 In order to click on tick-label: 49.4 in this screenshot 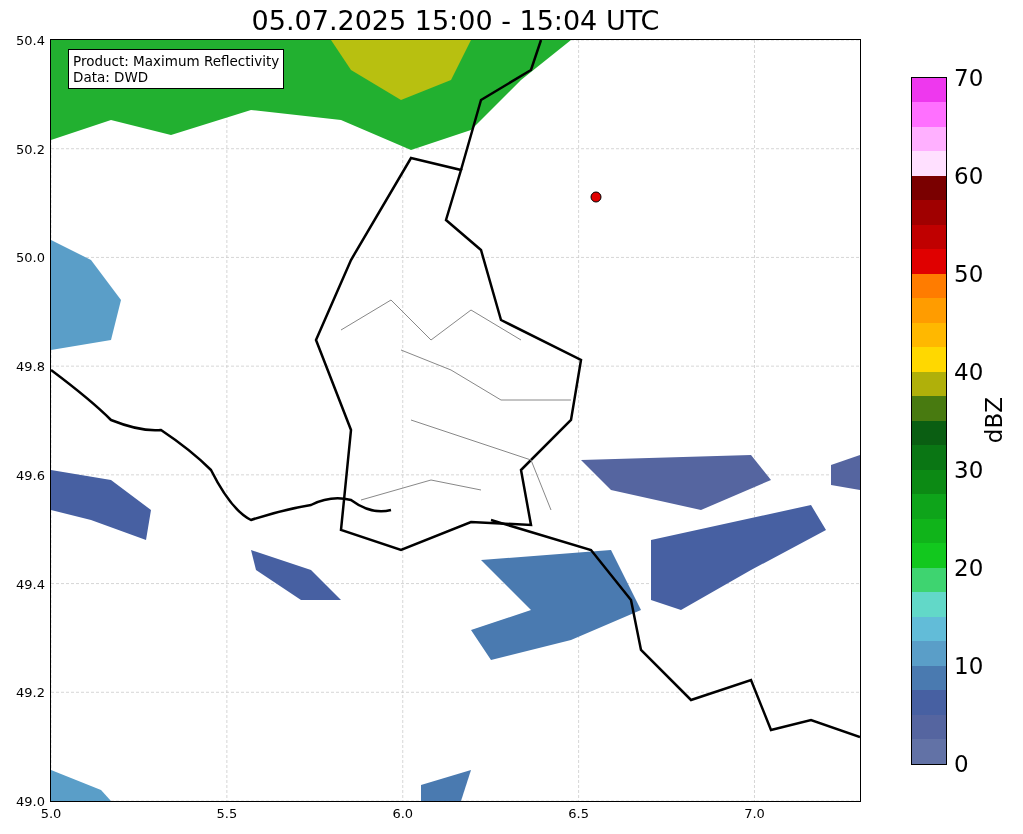, I will do `click(30, 584)`.